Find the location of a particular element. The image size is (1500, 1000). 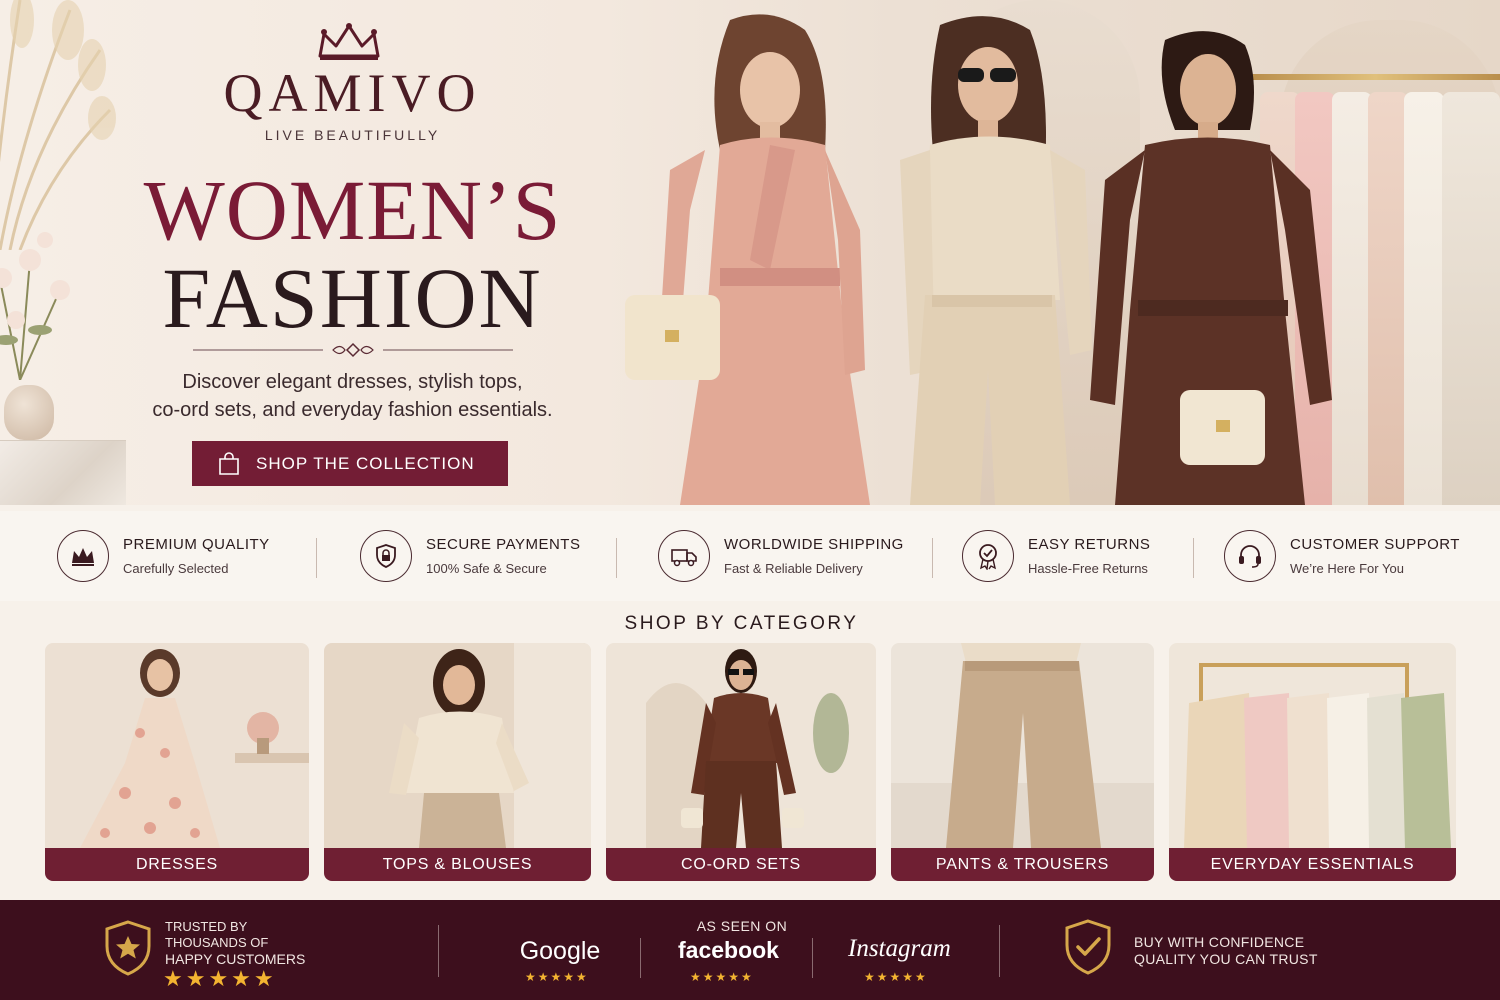

ornament-divider is located at coordinates (353, 350).